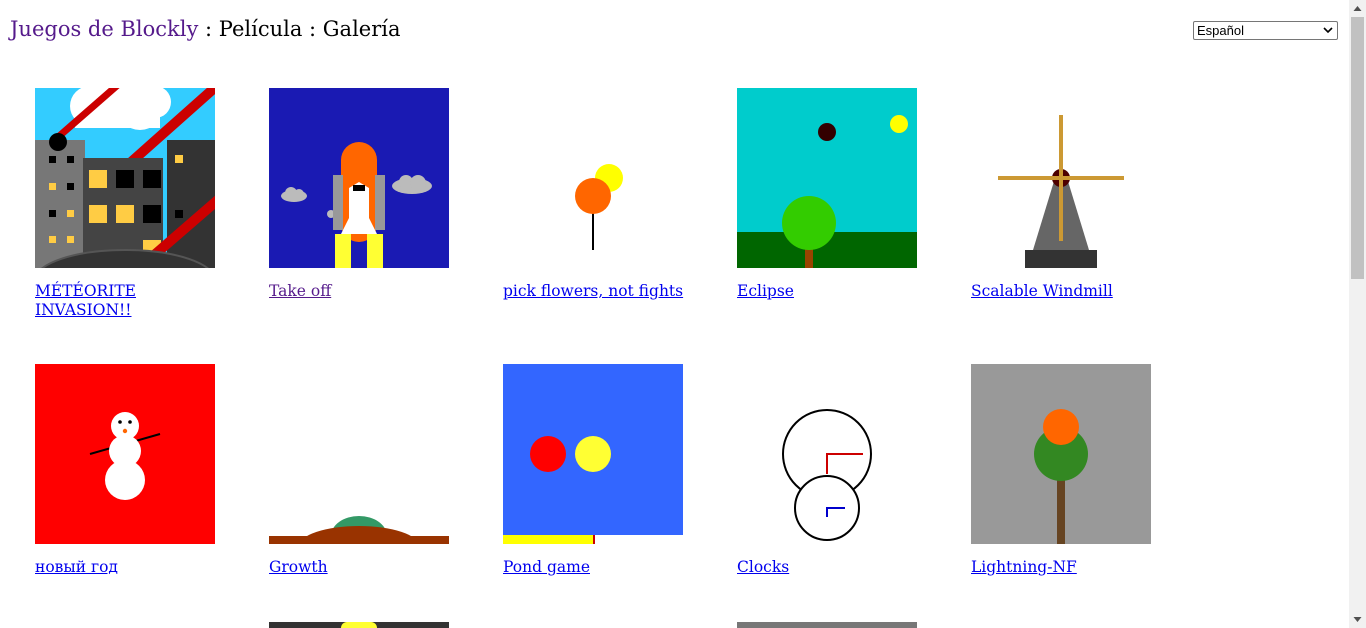  What do you see at coordinates (827, 454) in the screenshot?
I see `clocks-icon` at bounding box center [827, 454].